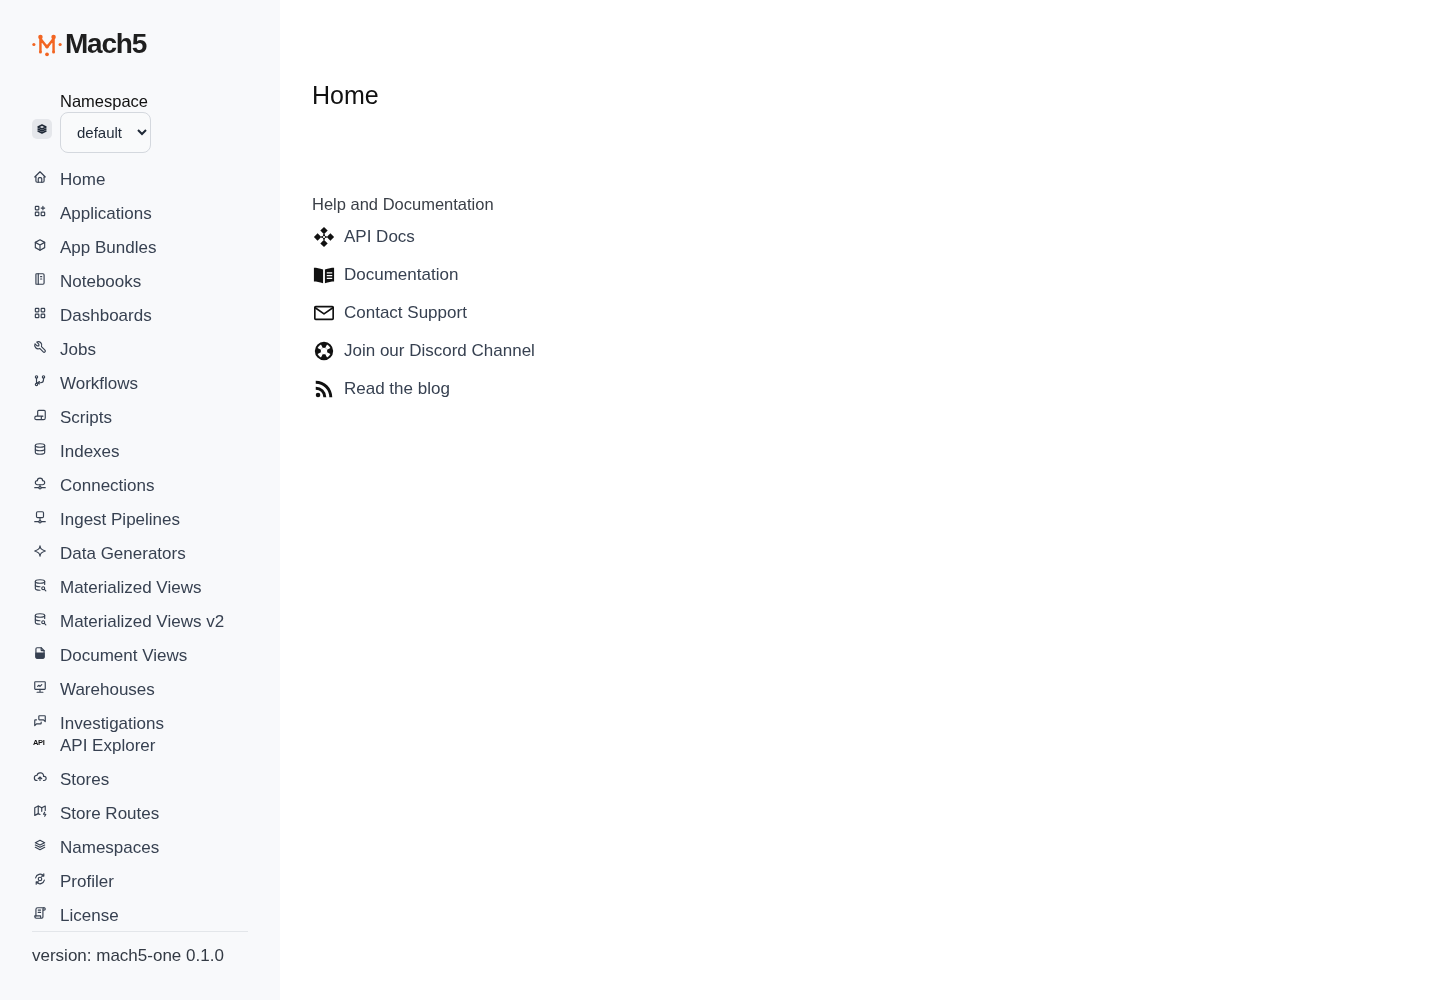  What do you see at coordinates (324, 237) in the screenshot?
I see `move-arrows-icon` at bounding box center [324, 237].